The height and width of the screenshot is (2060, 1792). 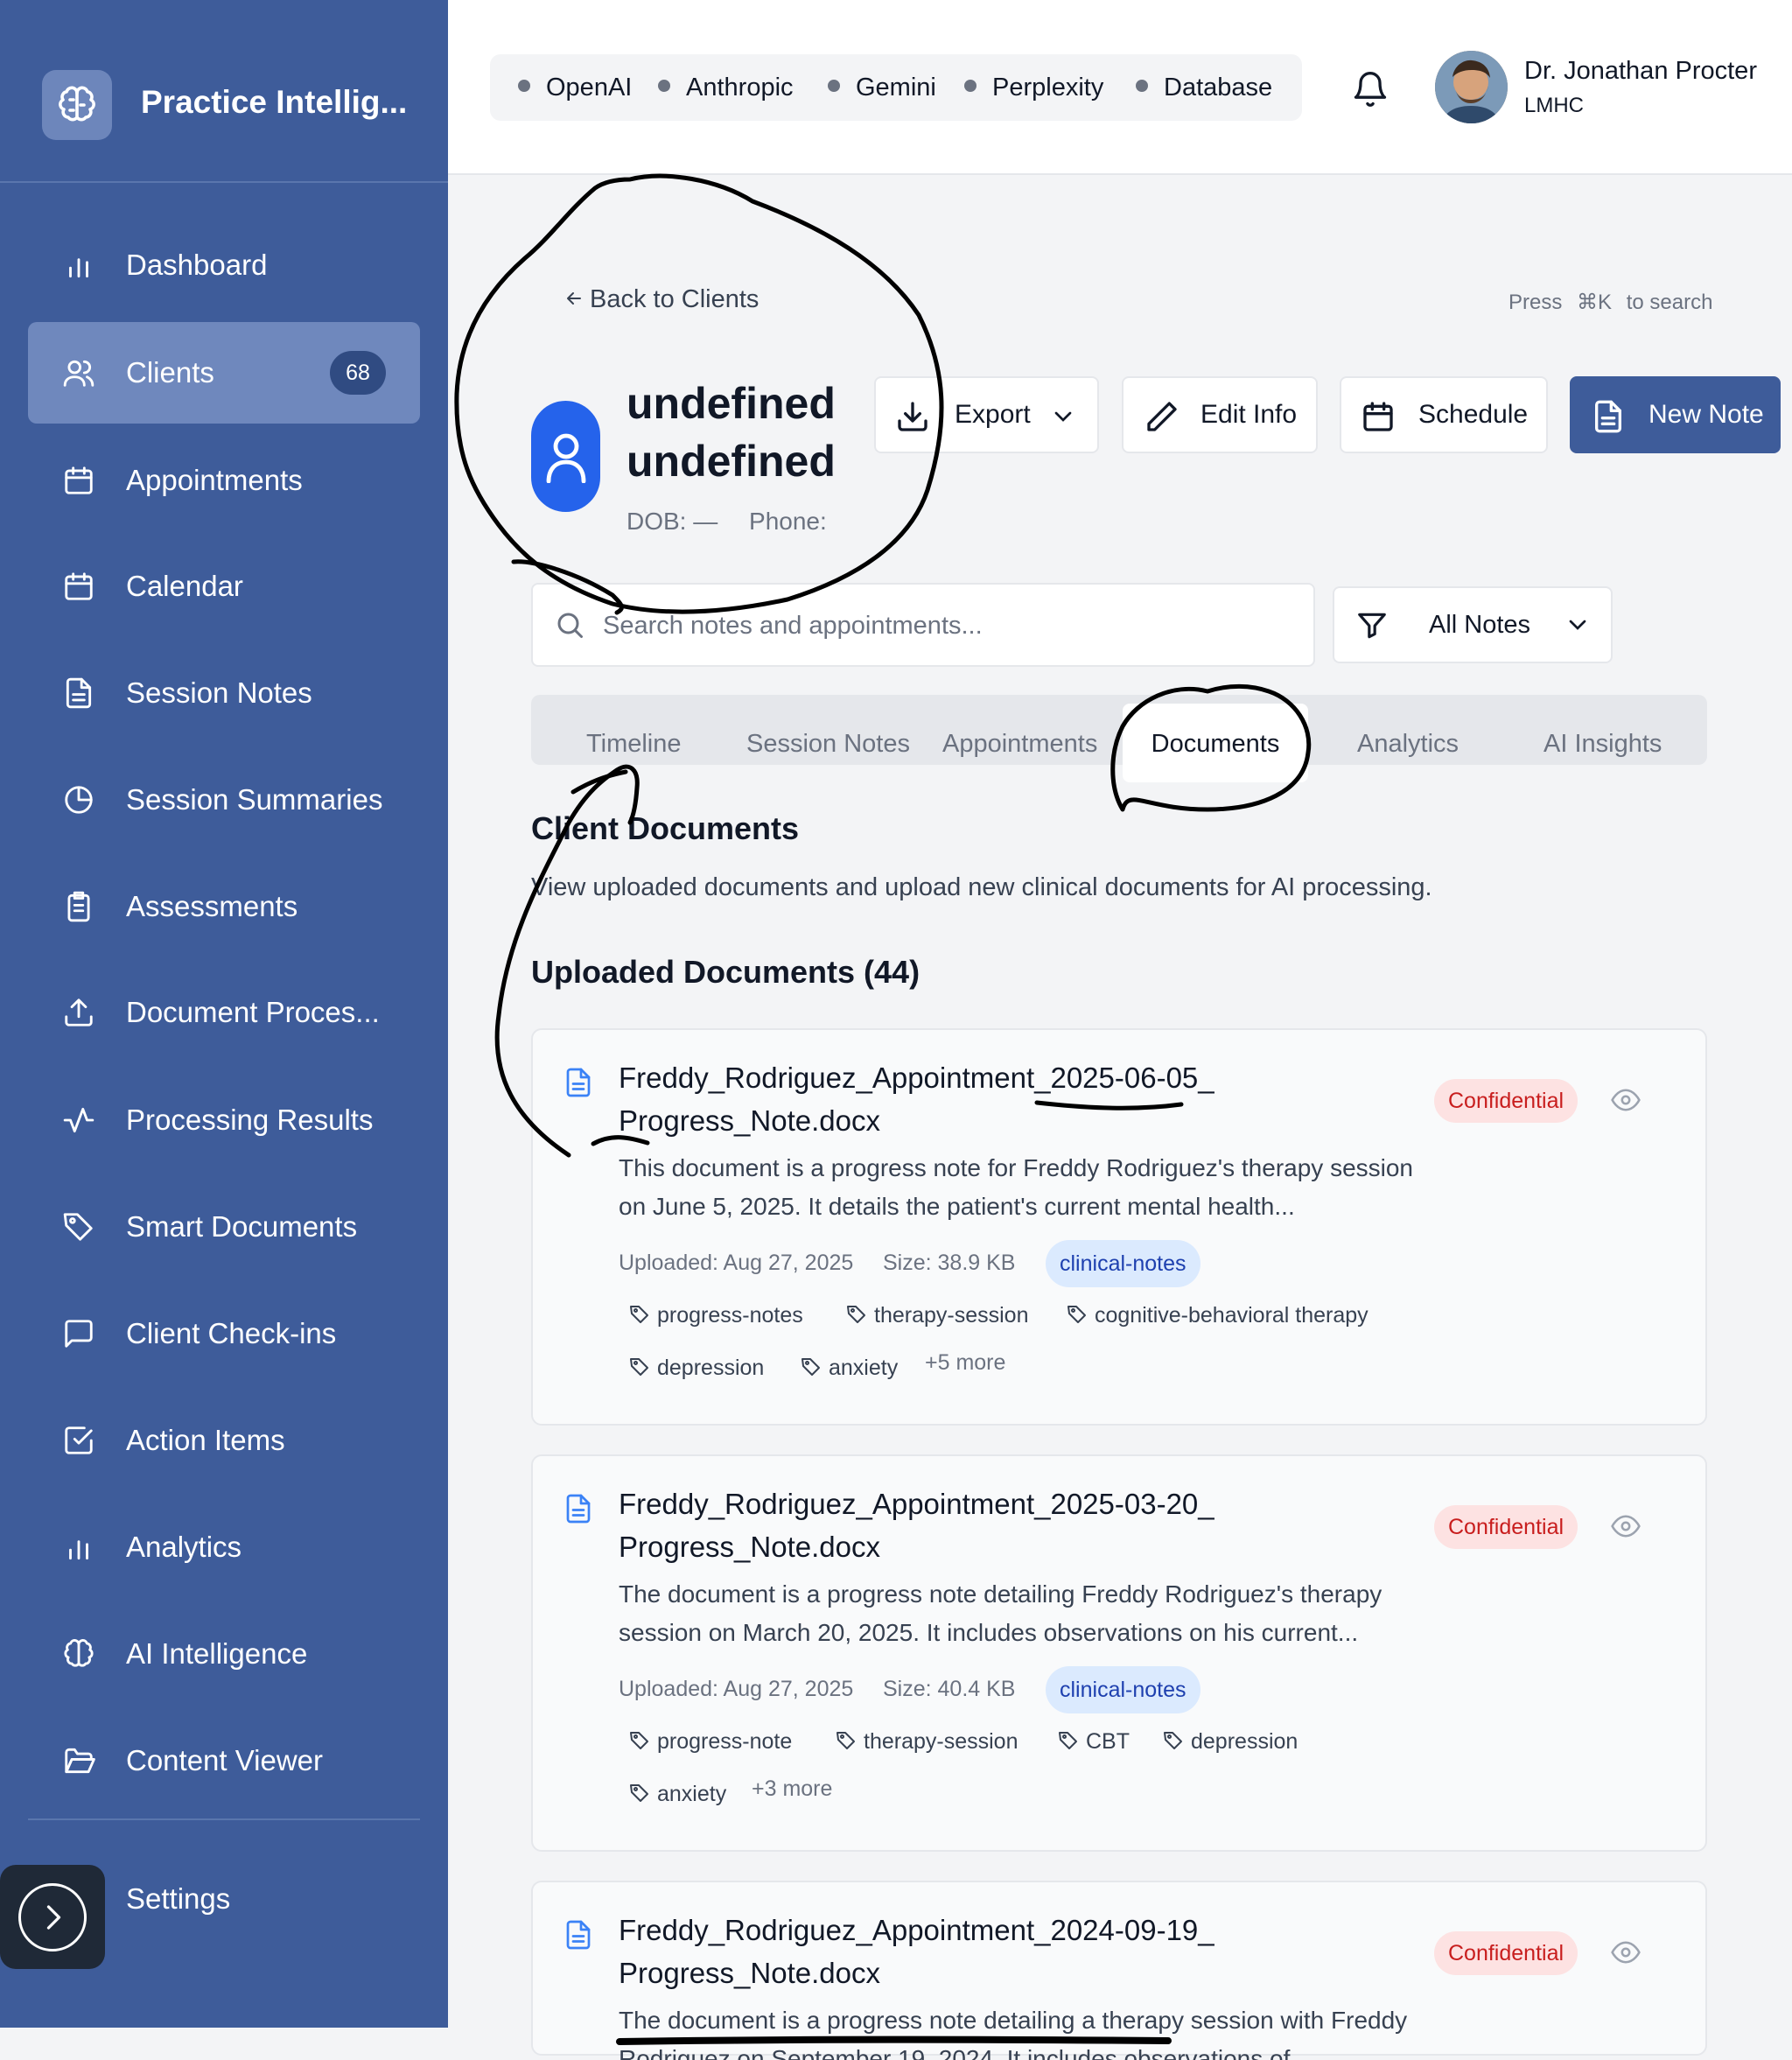 I want to click on provider-gemini: Gemini, so click(x=882, y=87).